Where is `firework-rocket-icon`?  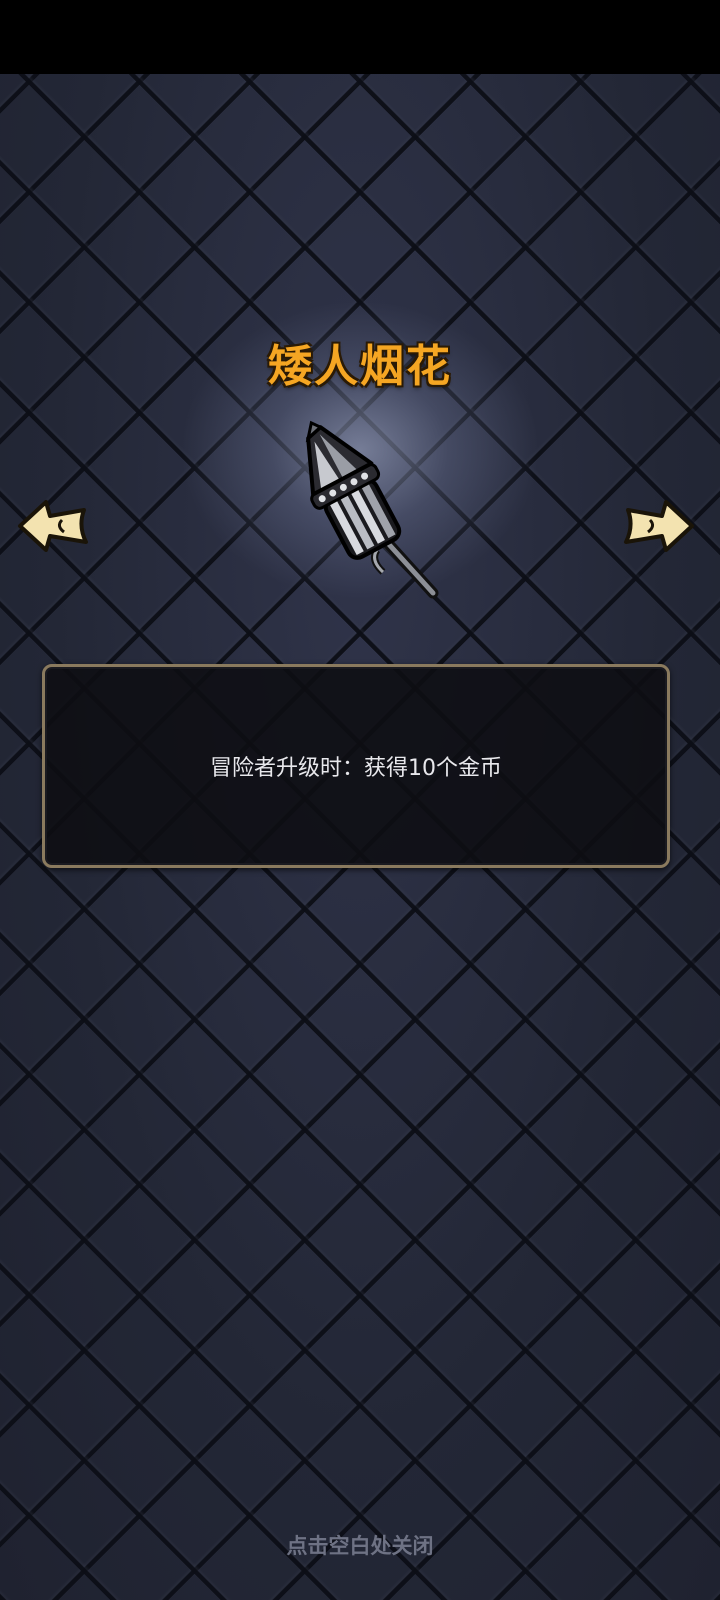 firework-rocket-icon is located at coordinates (372, 509).